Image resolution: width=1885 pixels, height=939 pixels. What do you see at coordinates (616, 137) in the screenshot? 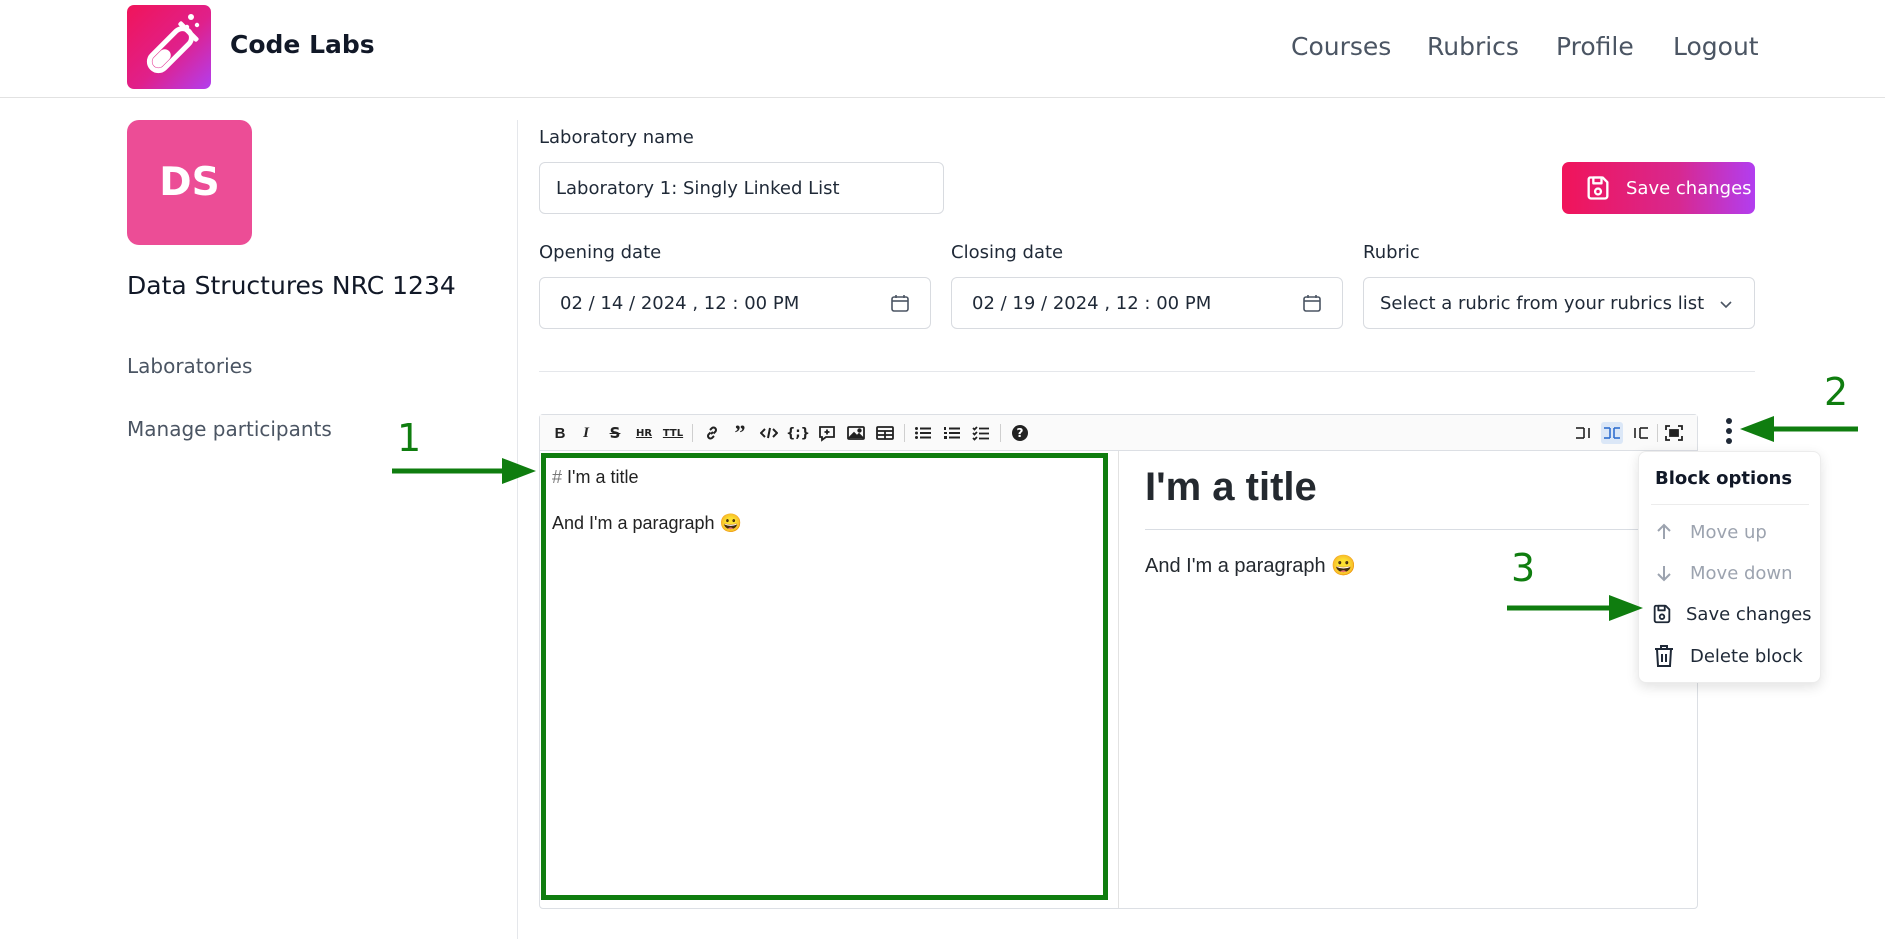
I see `lab-name-label: Laboratory name` at bounding box center [616, 137].